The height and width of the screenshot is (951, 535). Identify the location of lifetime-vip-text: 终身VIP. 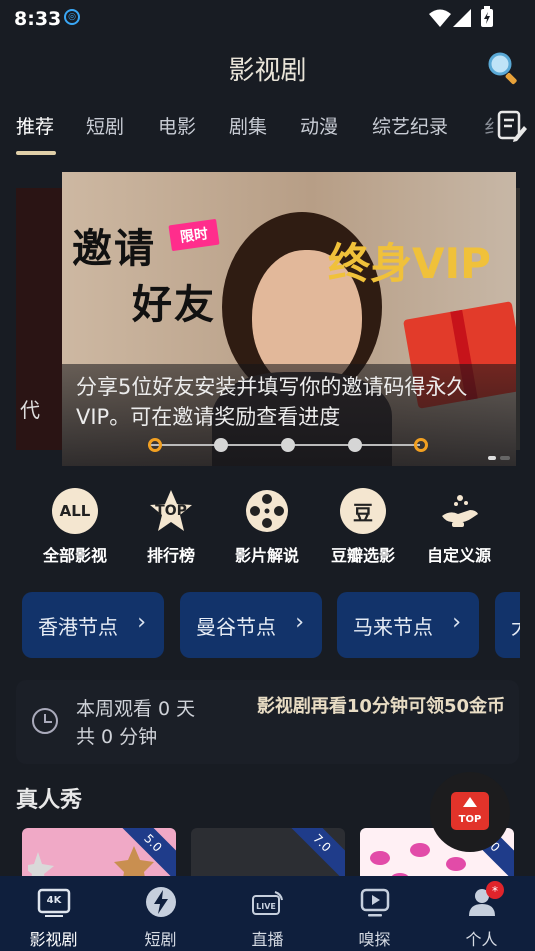
(409, 263).